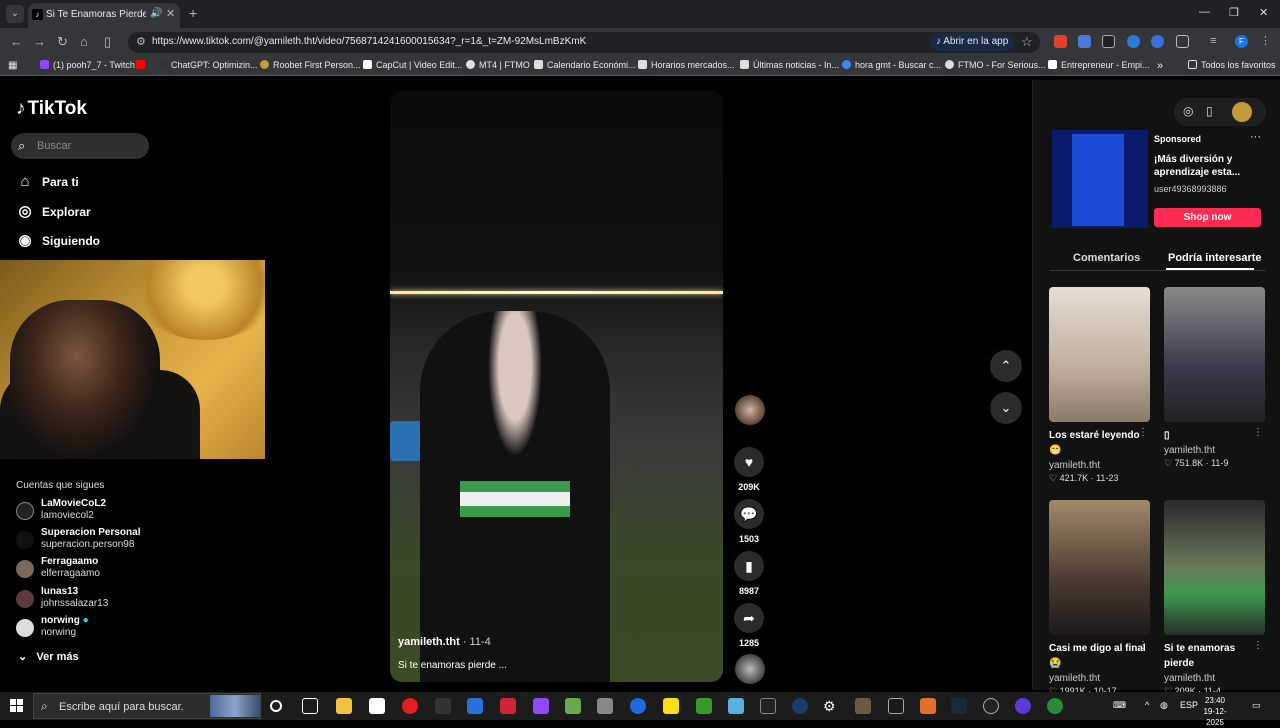  I want to click on ad-user: user49368993886, so click(1190, 189).